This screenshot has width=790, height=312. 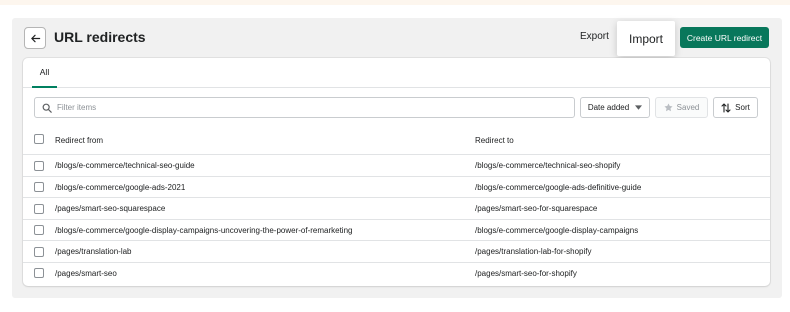 I want to click on column-header-redirect-to: Redirect to, so click(x=494, y=140).